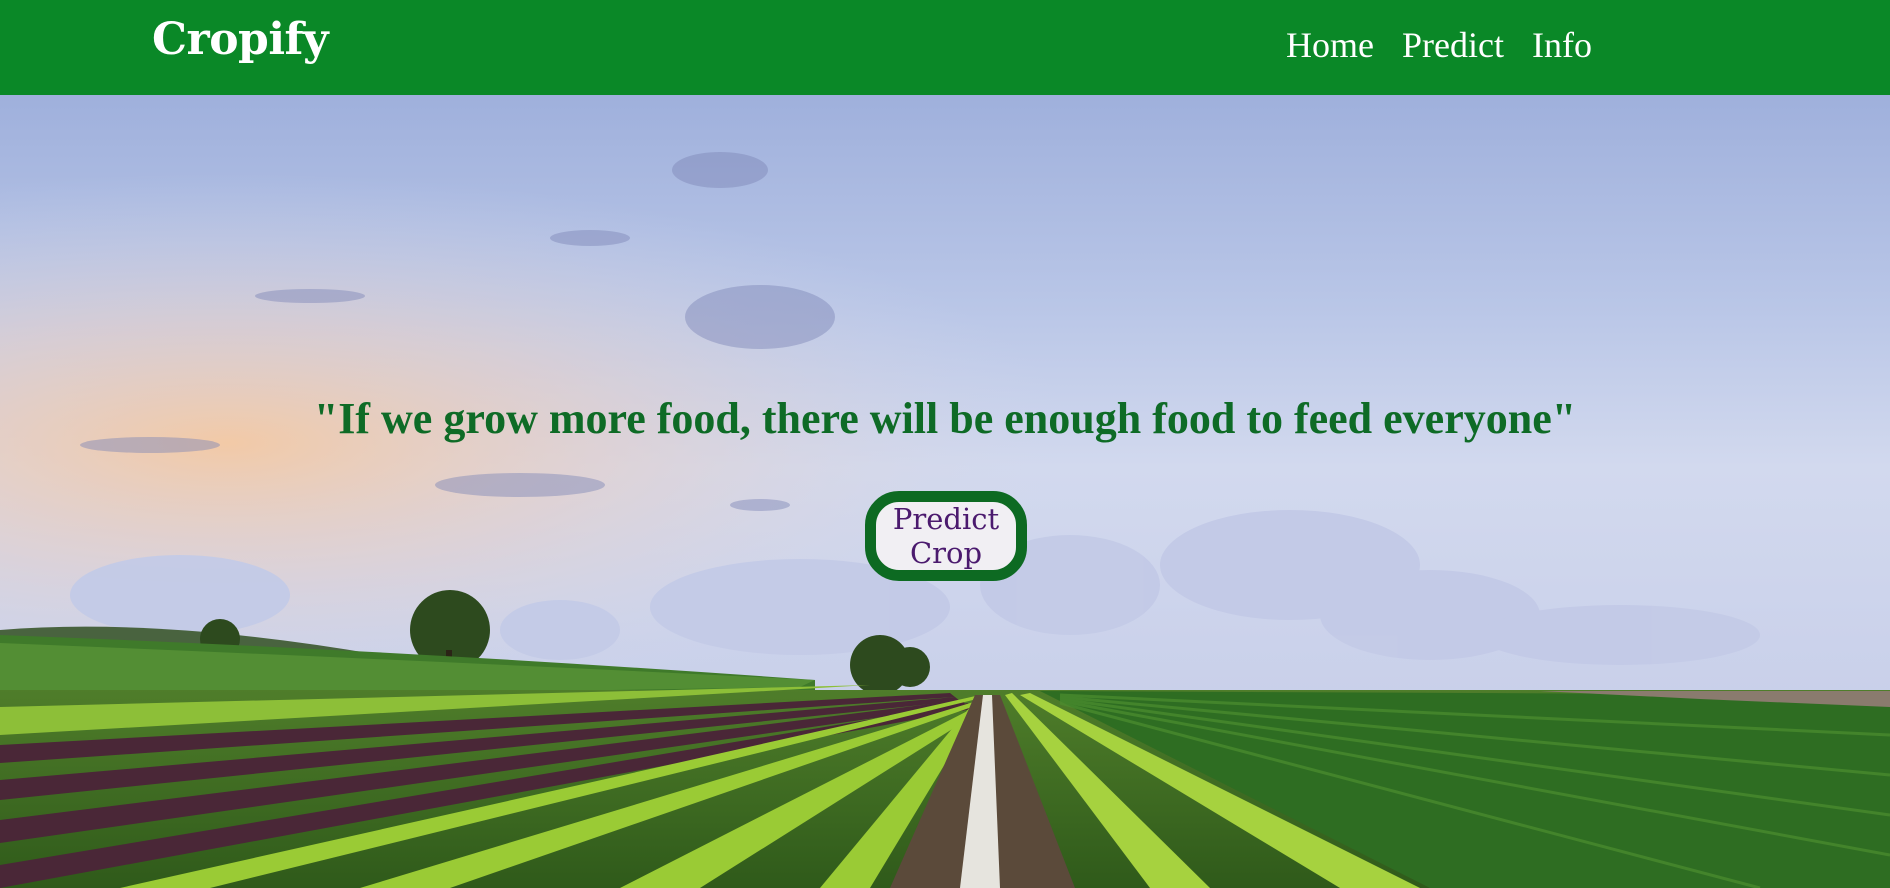 This screenshot has height=888, width=1890. What do you see at coordinates (240, 39) in the screenshot?
I see `brand-logo: Cropify` at bounding box center [240, 39].